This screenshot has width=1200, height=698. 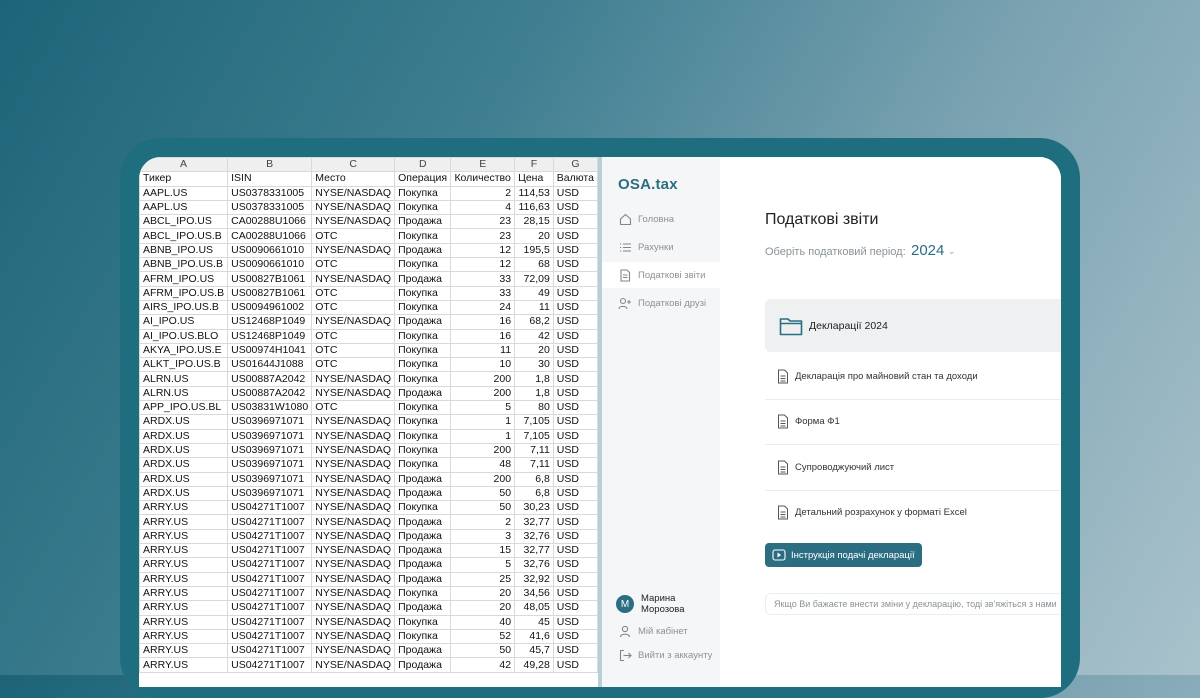 What do you see at coordinates (483, 350) in the screenshot?
I see `table-cell: 11` at bounding box center [483, 350].